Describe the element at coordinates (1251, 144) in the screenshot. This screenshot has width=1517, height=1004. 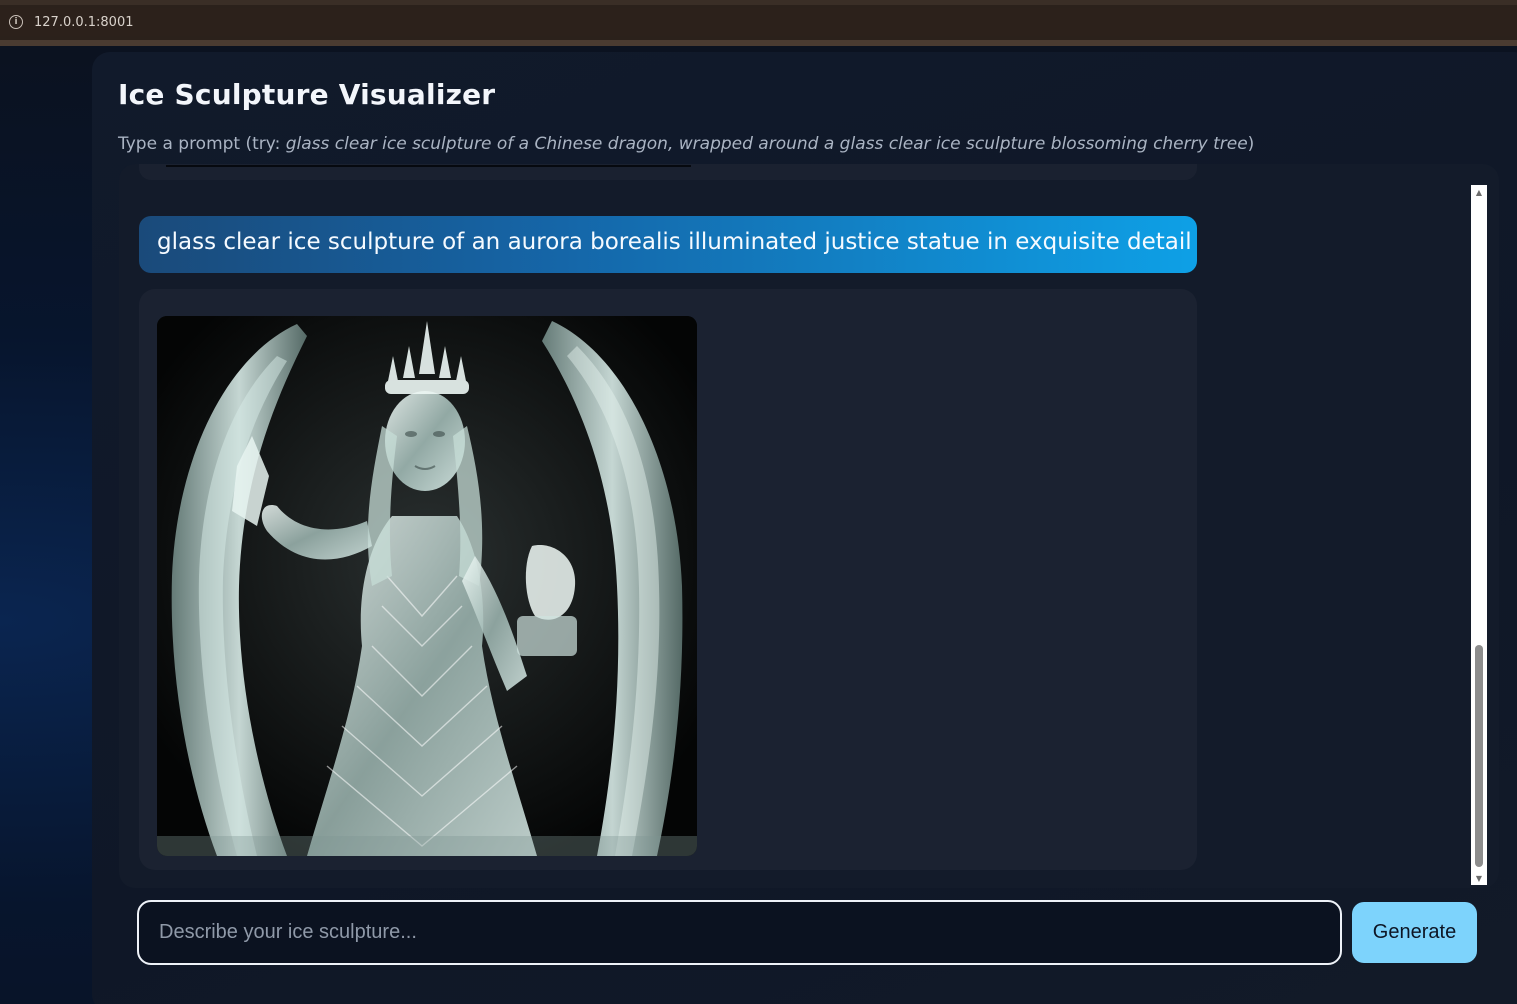
I see `hint-suffix: )` at that location.